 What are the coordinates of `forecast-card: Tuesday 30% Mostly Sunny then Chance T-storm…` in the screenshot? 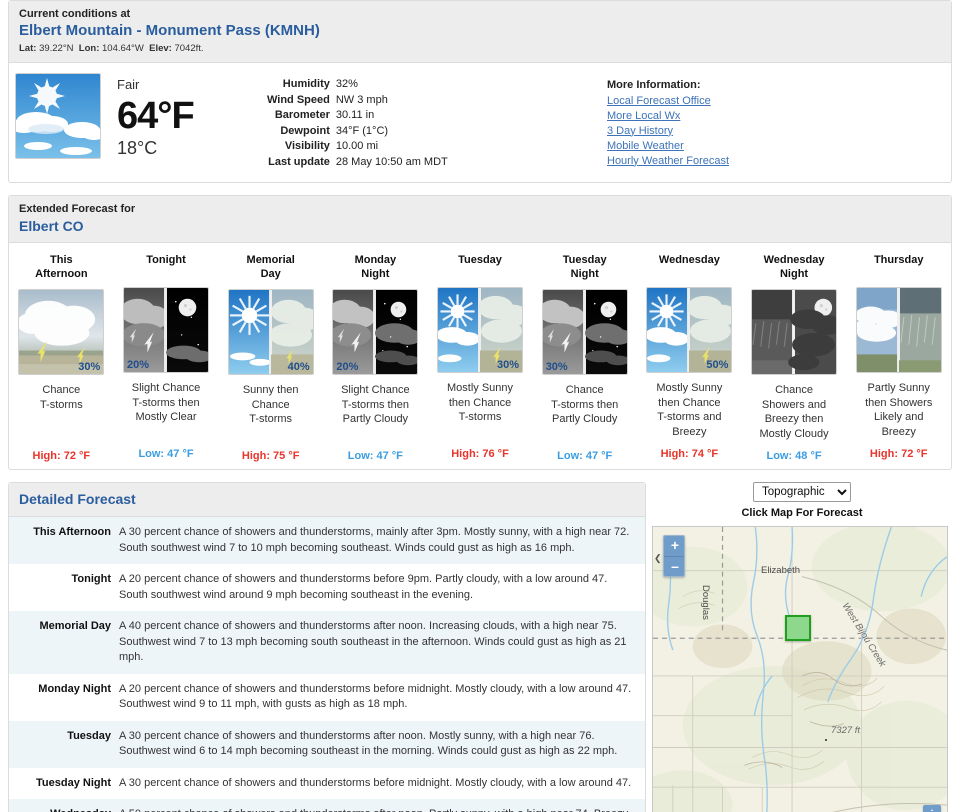 It's located at (480, 357).